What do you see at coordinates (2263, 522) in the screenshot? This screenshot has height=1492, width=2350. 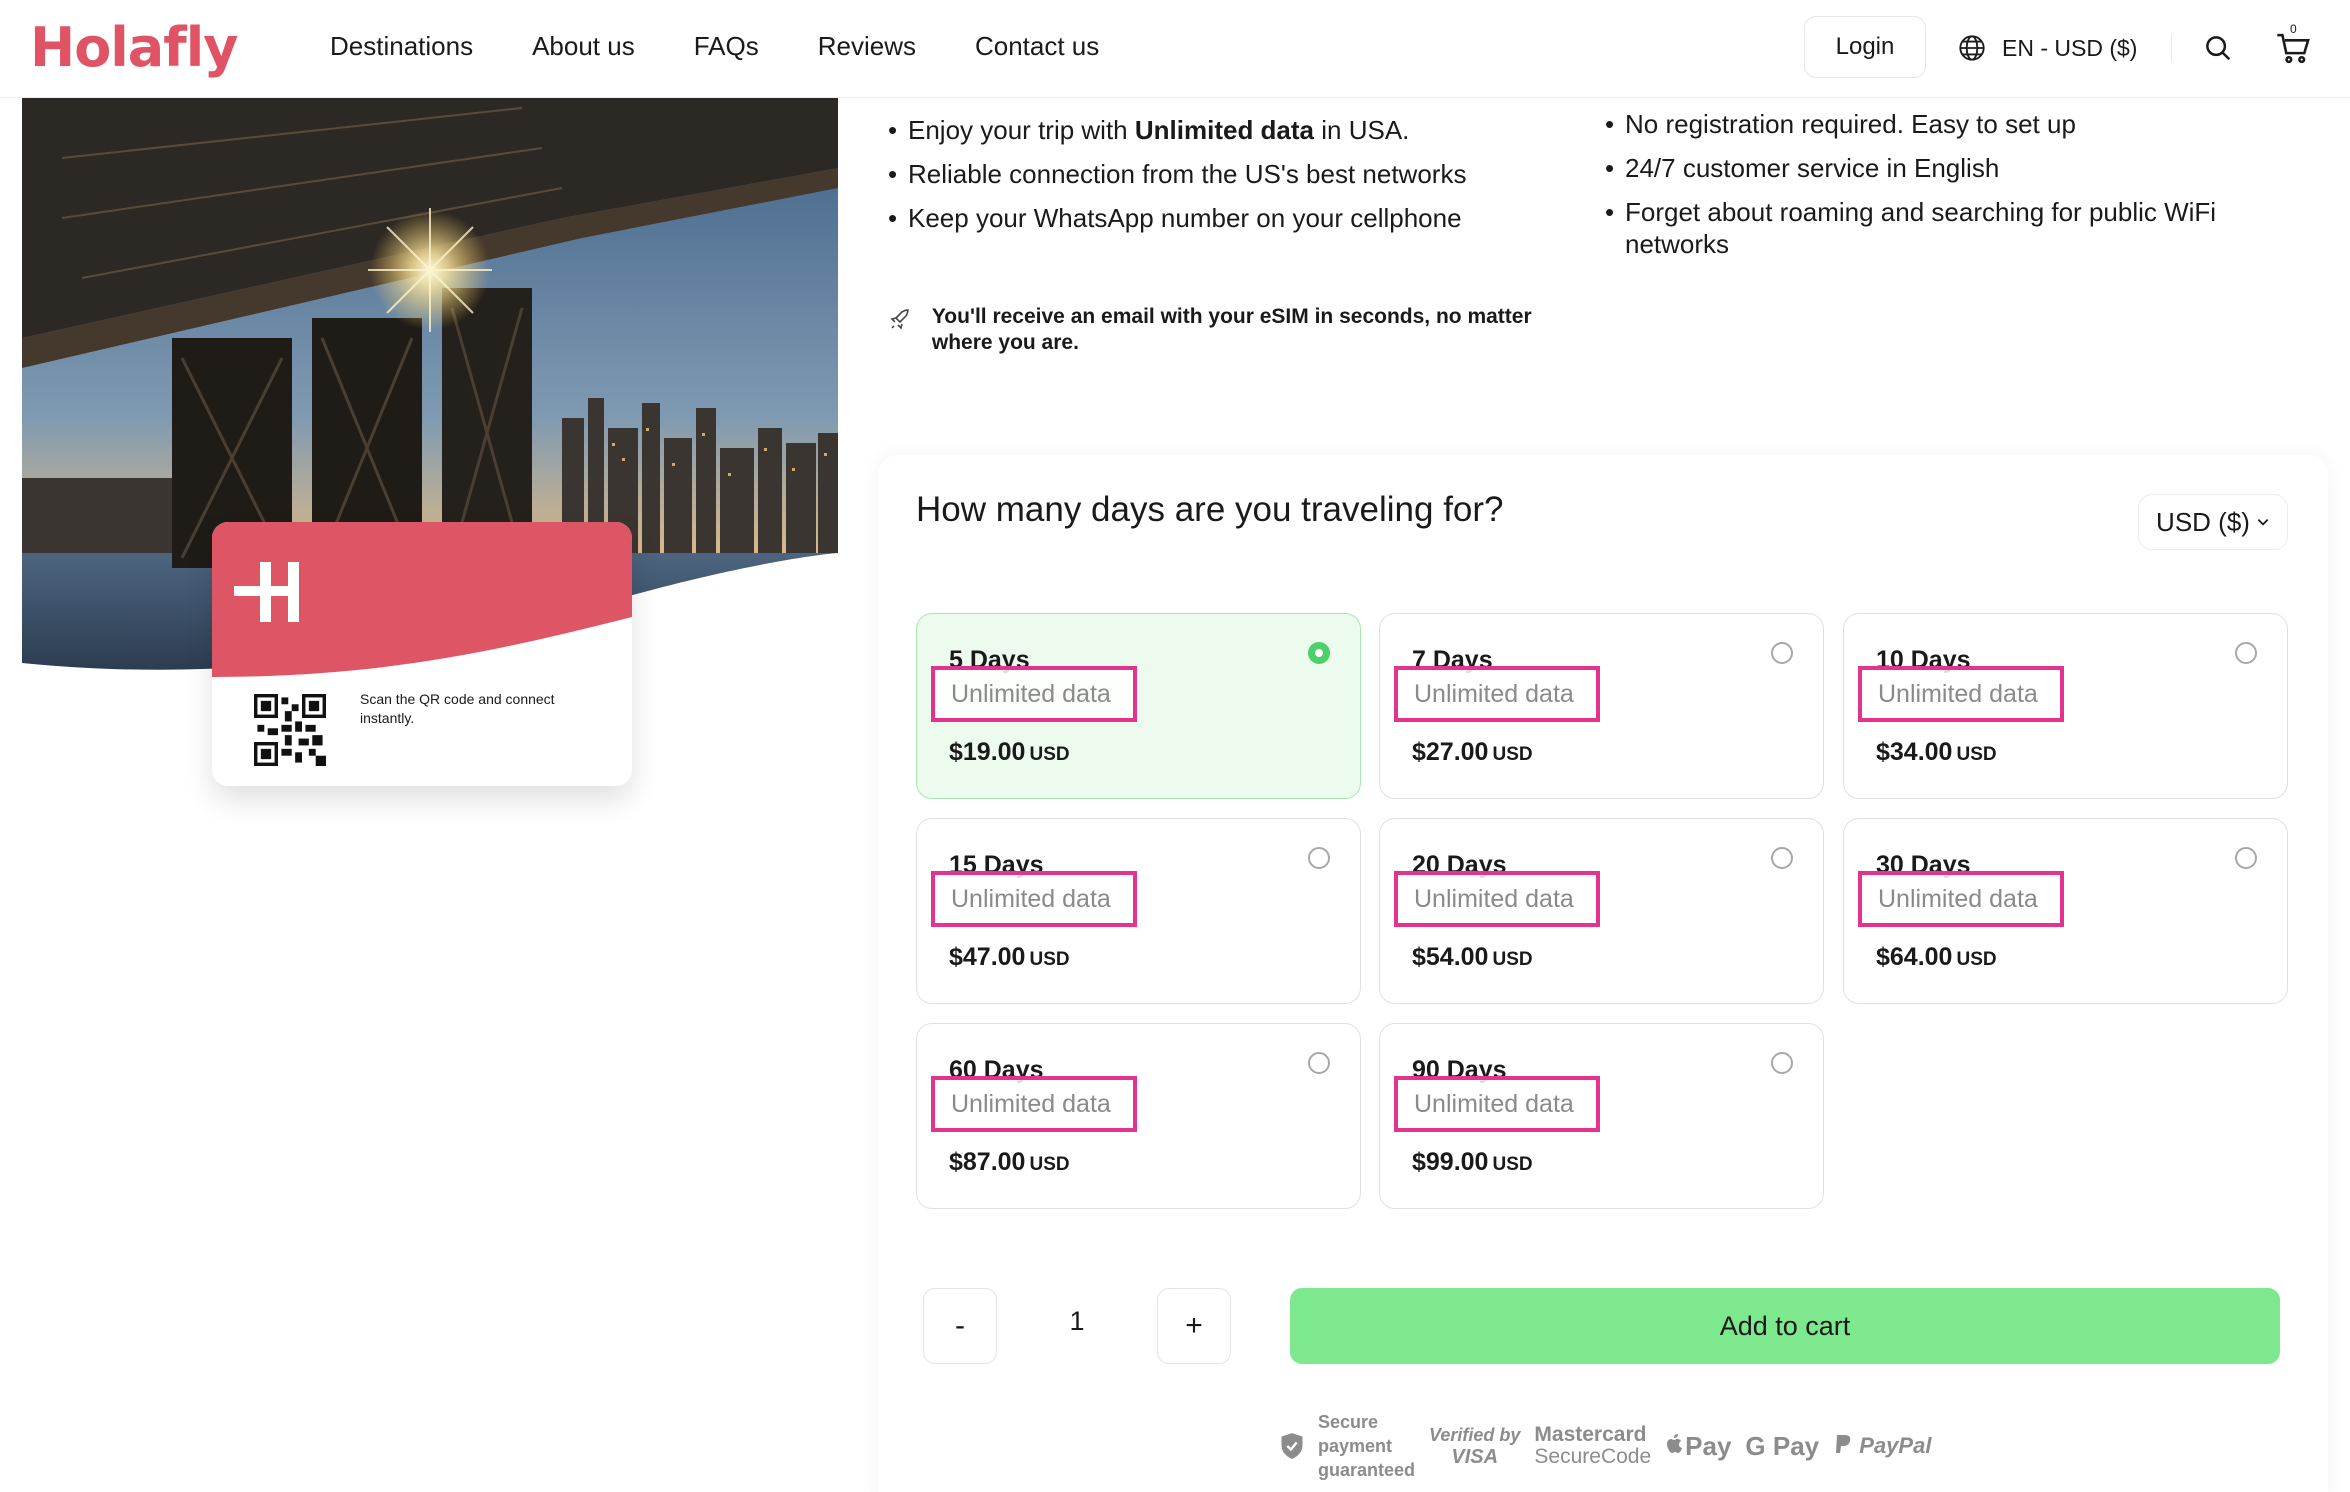 I see `chevron-down-icon` at bounding box center [2263, 522].